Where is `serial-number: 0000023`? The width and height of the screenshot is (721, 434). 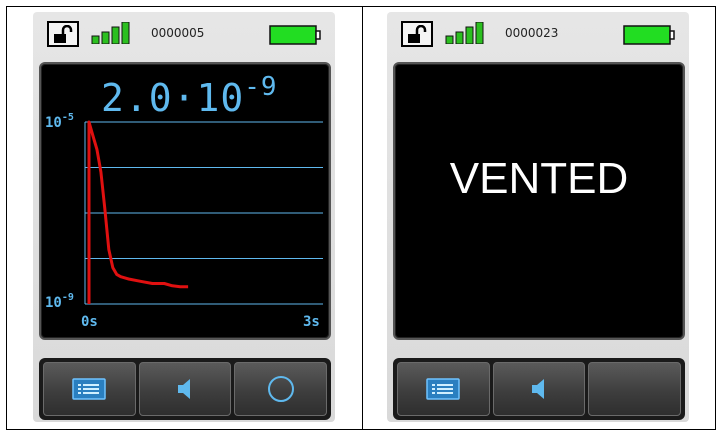
serial-number: 0000023 is located at coordinates (532, 33).